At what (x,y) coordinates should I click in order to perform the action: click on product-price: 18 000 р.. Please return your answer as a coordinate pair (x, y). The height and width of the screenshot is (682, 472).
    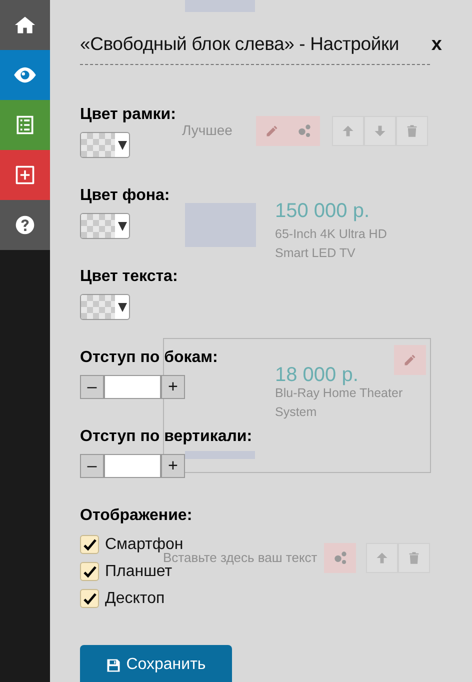
    Looking at the image, I should click on (316, 375).